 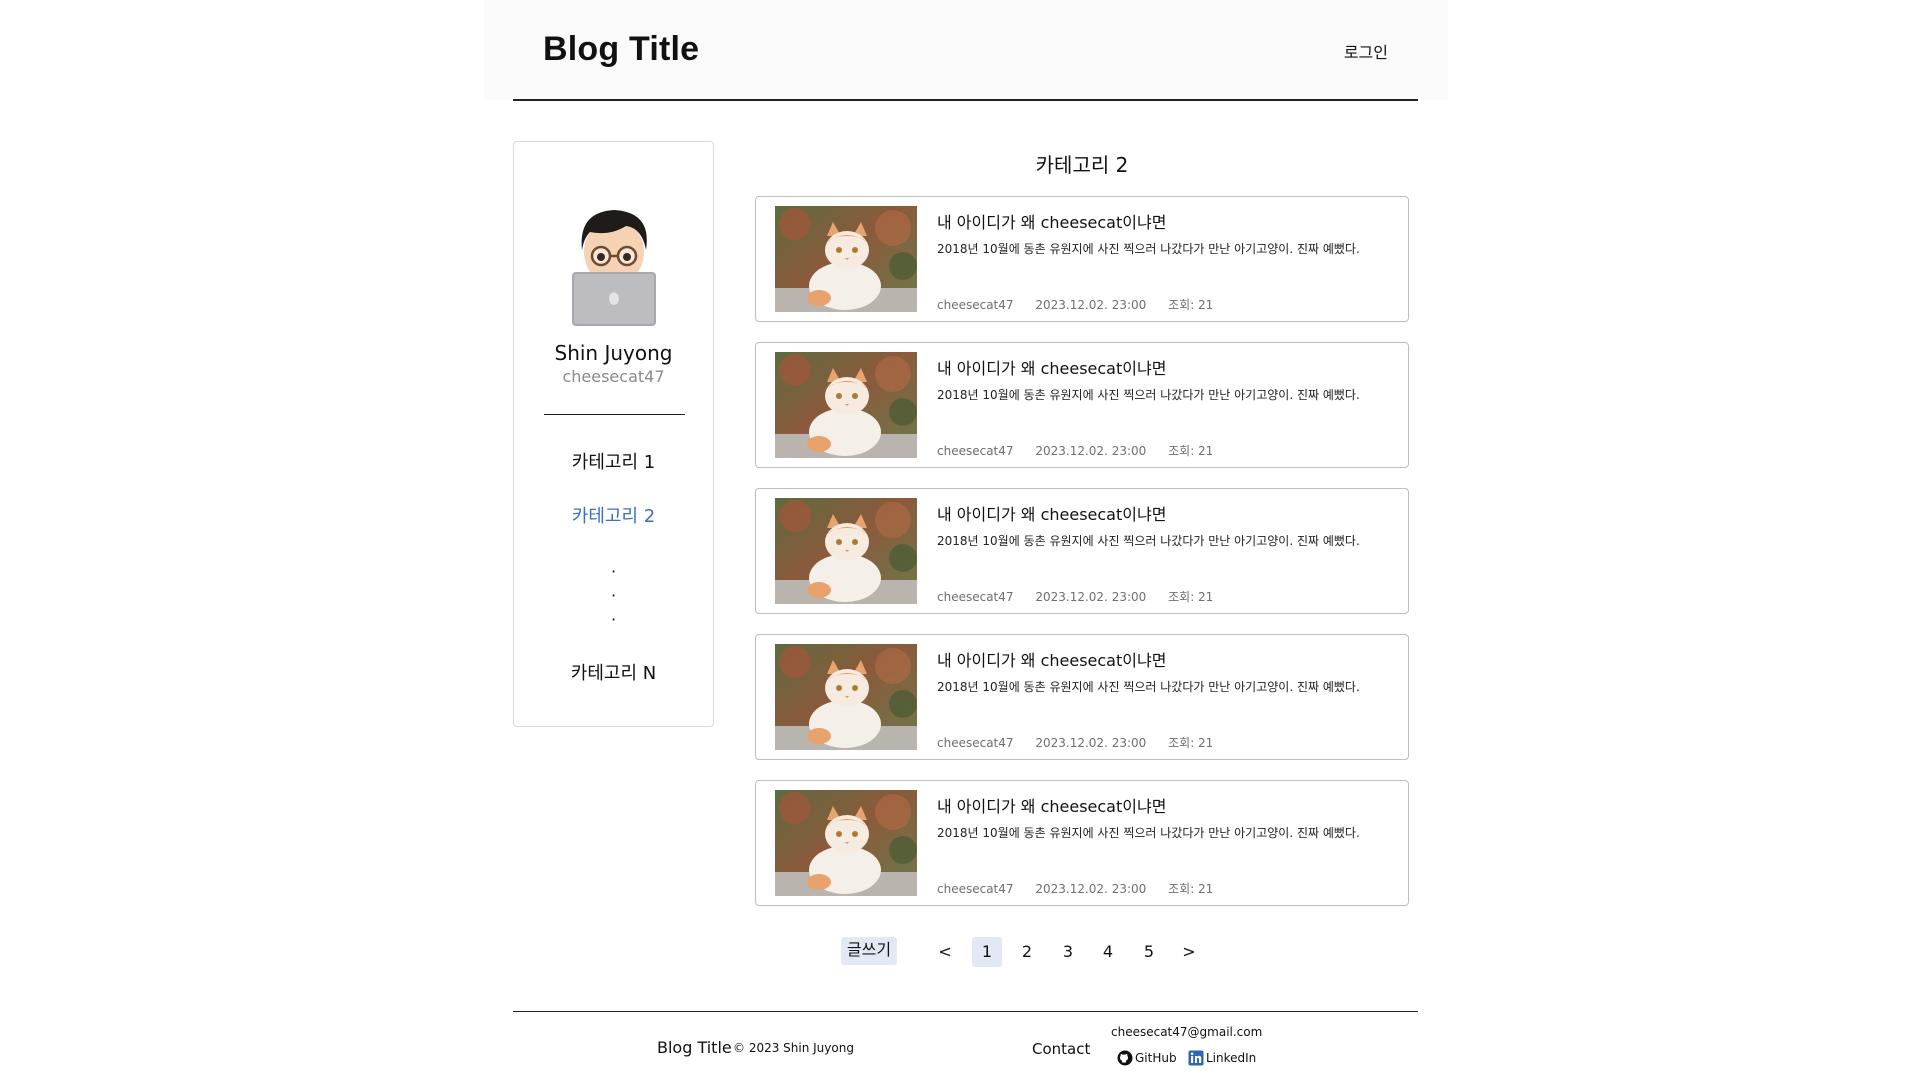 I want to click on footer-copyright: © 2023 Shin Juyong, so click(x=793, y=1048).